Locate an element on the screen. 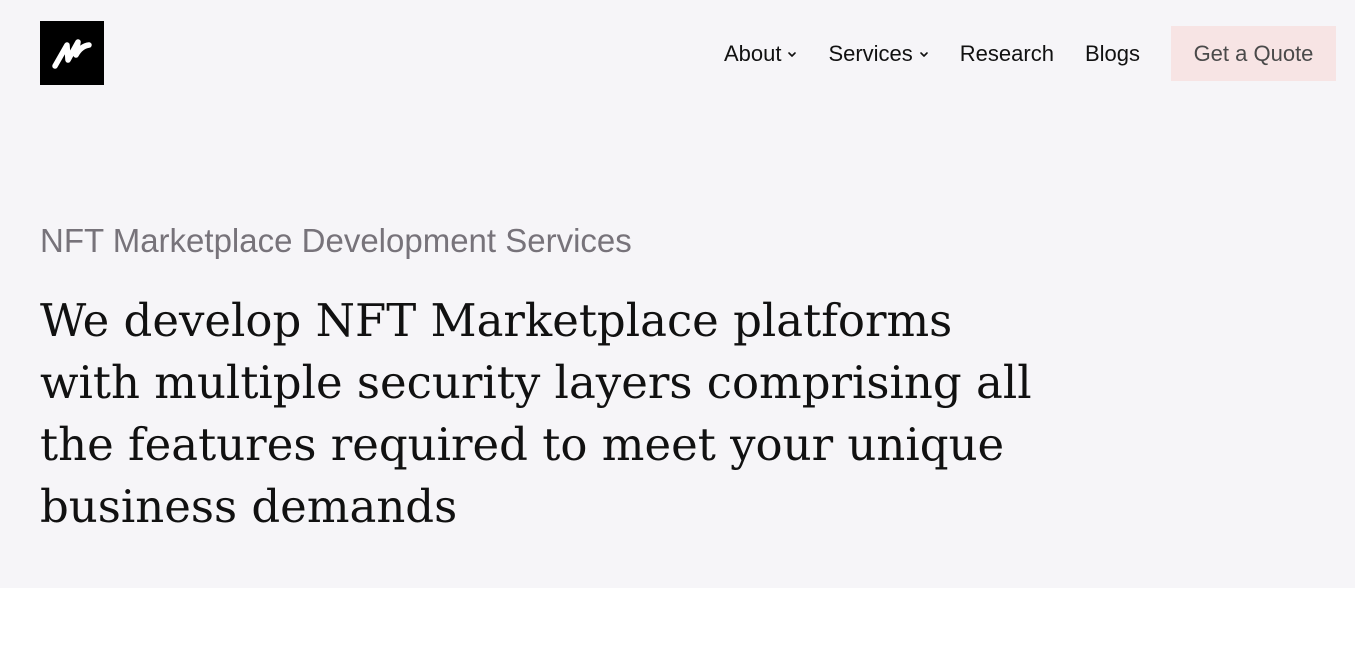  w-logo-icon is located at coordinates (72, 54).